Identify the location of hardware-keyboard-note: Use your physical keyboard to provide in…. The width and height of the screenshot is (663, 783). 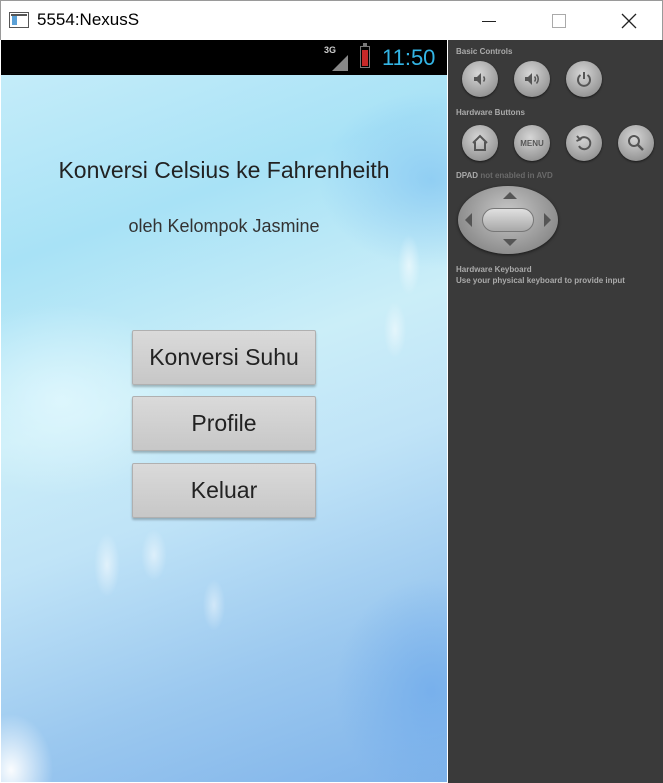
(540, 280).